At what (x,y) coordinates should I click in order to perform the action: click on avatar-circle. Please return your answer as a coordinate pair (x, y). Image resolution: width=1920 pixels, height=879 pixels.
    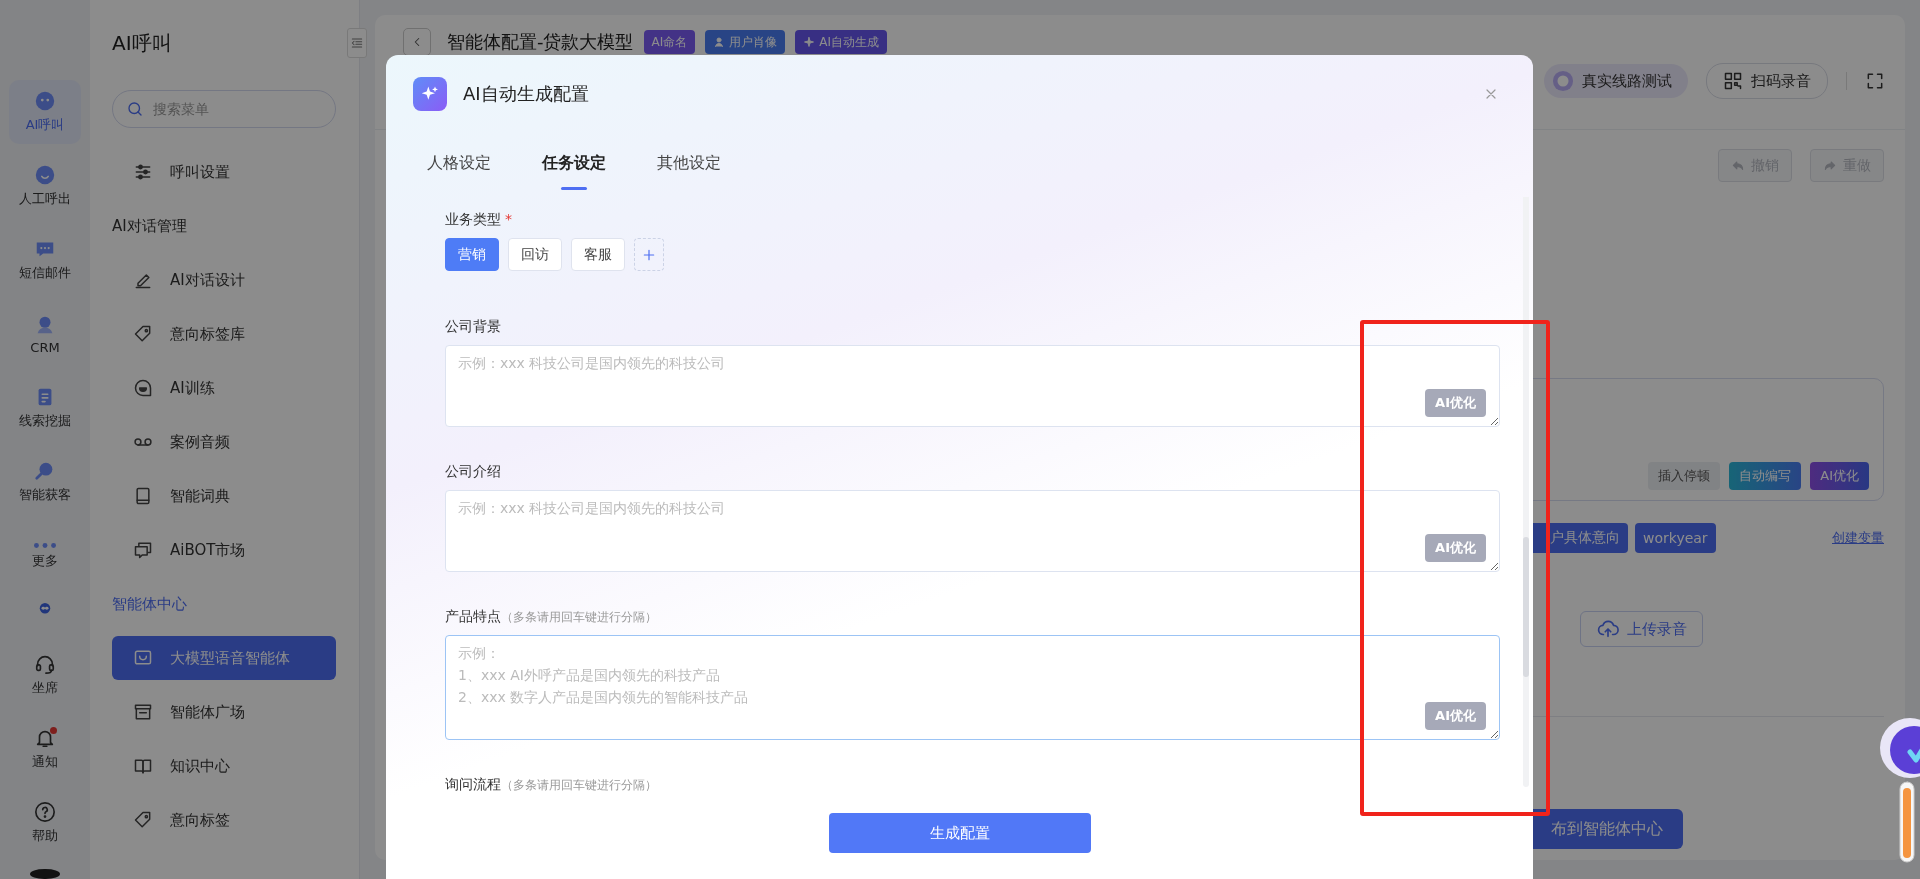
    Looking at the image, I should click on (45, 873).